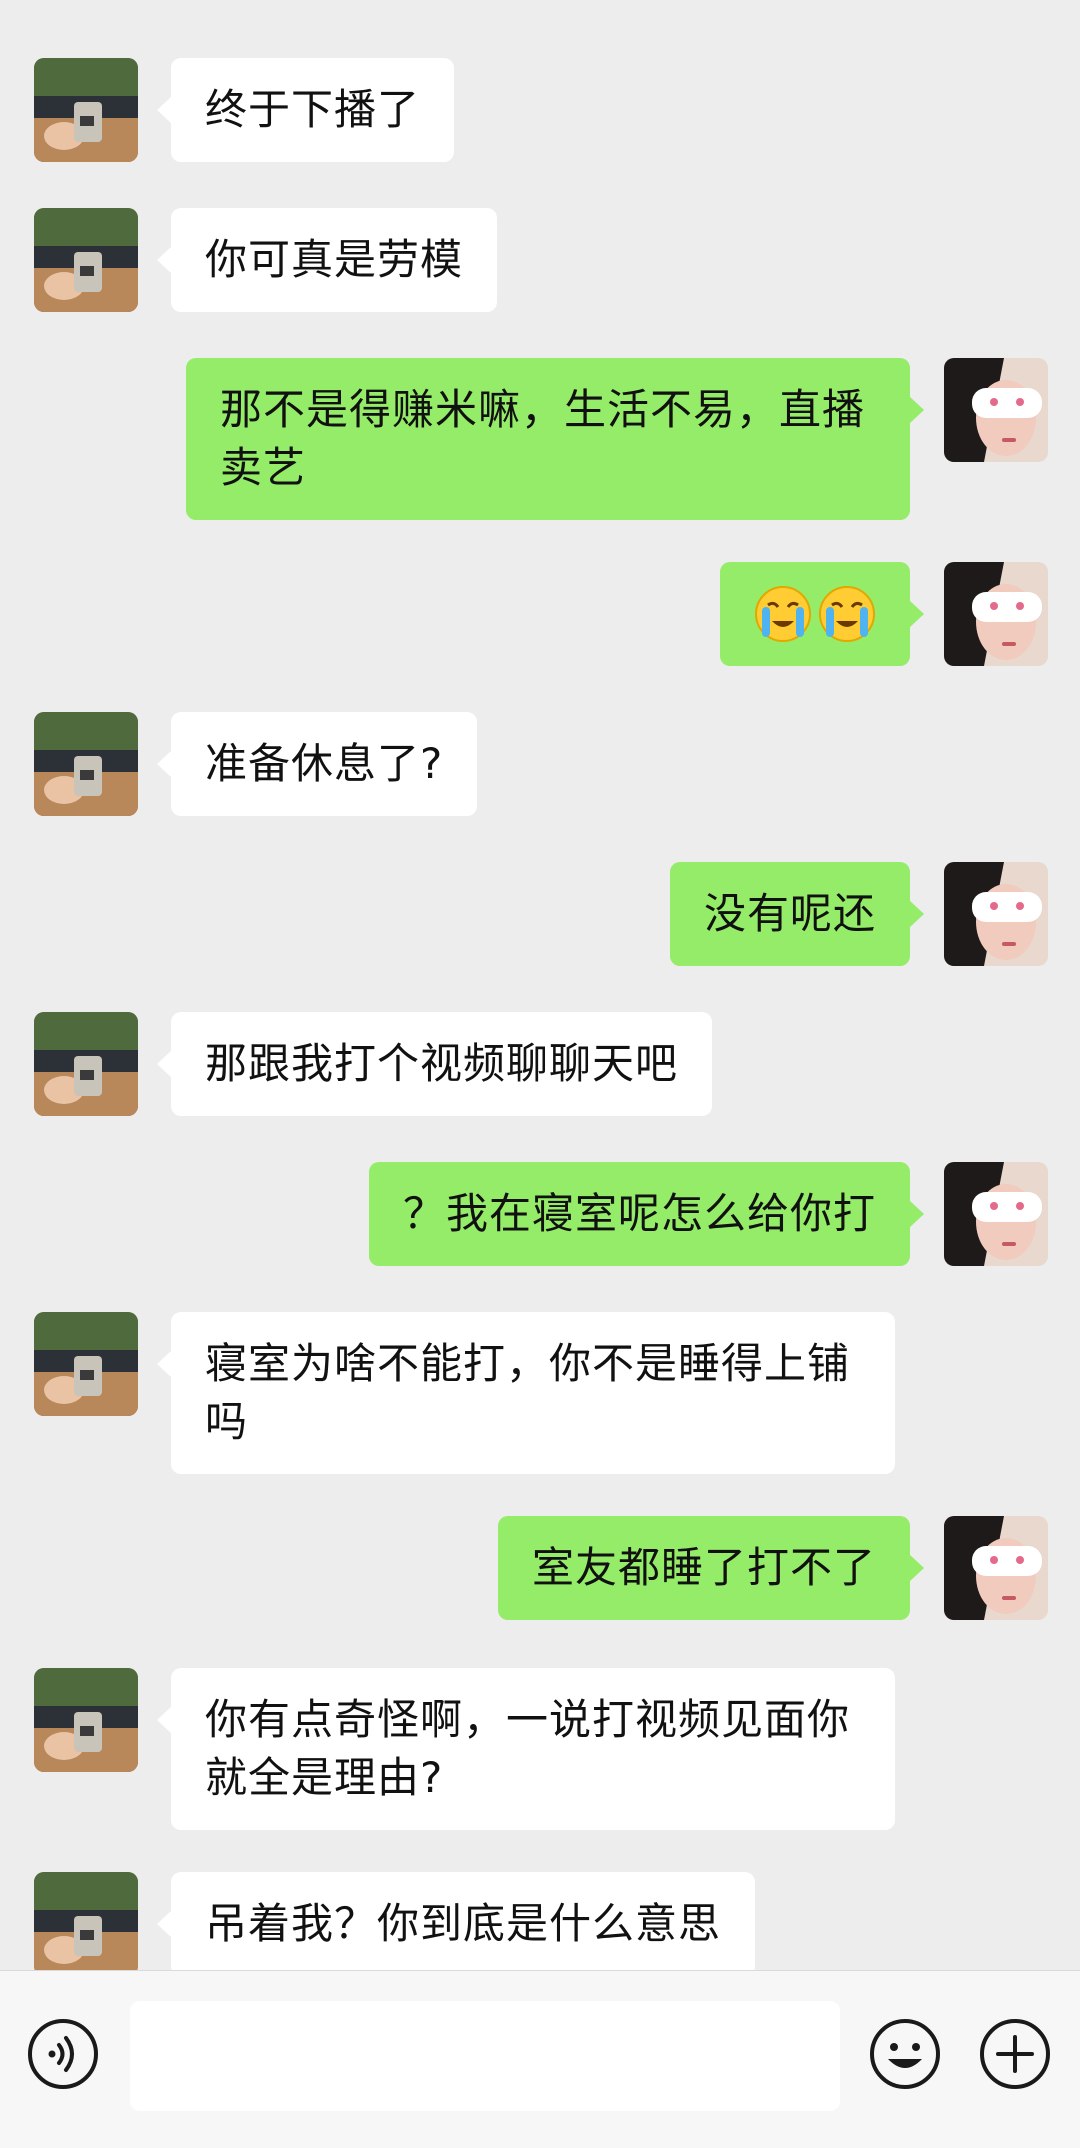 This screenshot has width=1080, height=2148. I want to click on chat-input-bar, so click(540, 2059).